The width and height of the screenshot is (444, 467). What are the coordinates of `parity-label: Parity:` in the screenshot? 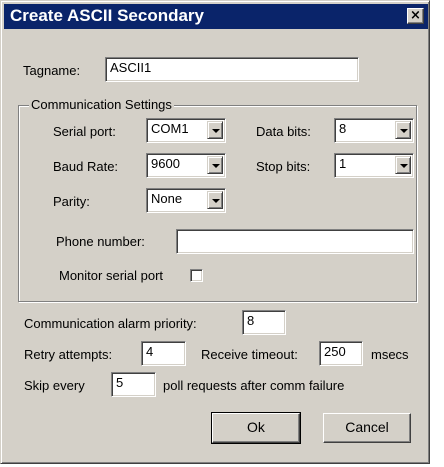 It's located at (71, 201).